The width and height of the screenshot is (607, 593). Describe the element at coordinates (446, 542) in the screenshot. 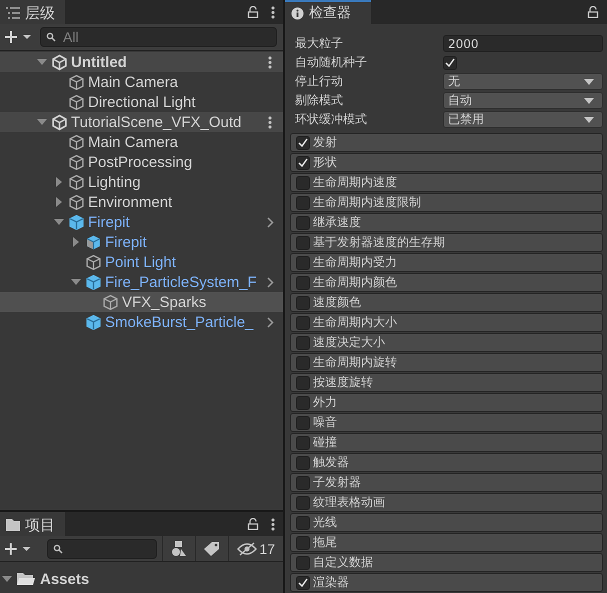

I see `module-header: 拖尾` at that location.